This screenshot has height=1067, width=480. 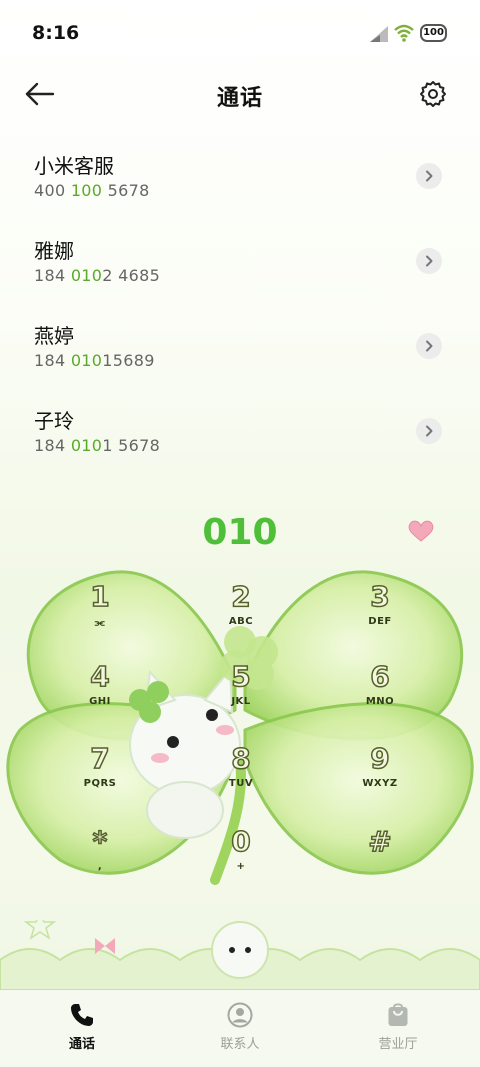 What do you see at coordinates (241, 859) in the screenshot?
I see `key-0: 0 +` at bounding box center [241, 859].